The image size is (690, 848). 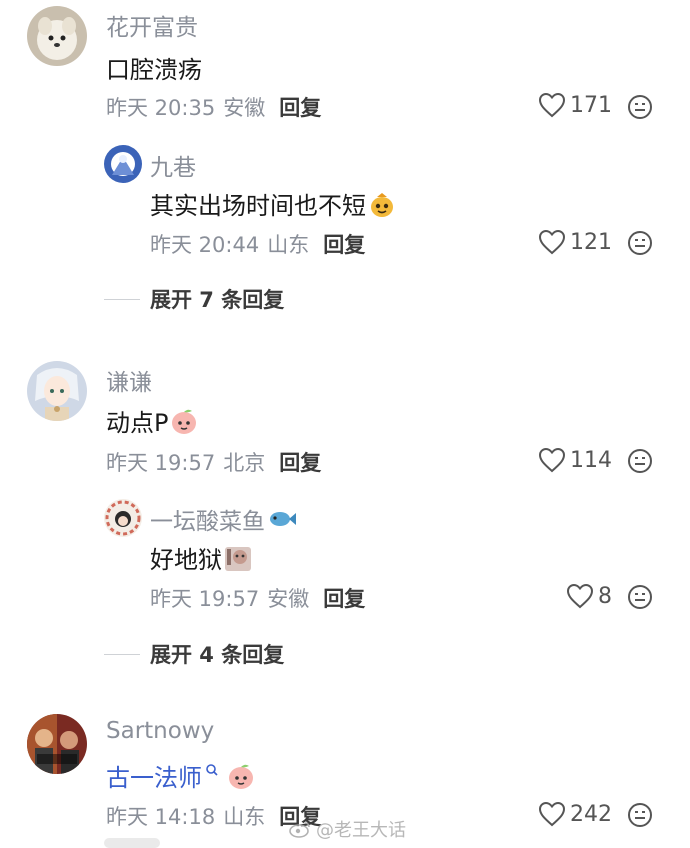 What do you see at coordinates (152, 25) in the screenshot?
I see `username: 花开富贵` at bounding box center [152, 25].